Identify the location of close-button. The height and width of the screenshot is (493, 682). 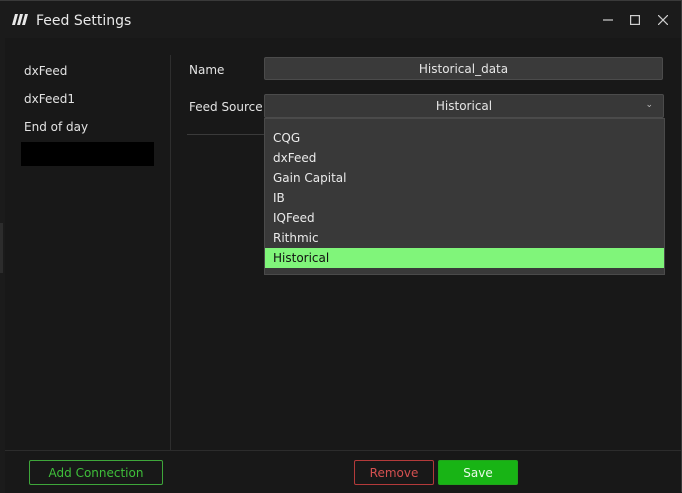
(663, 20).